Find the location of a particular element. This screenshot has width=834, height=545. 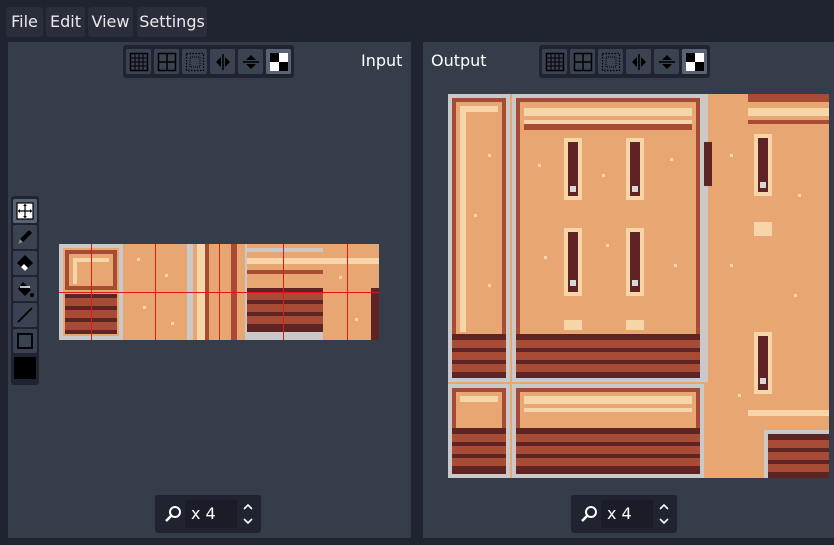

pencil-icon is located at coordinates (25, 237).